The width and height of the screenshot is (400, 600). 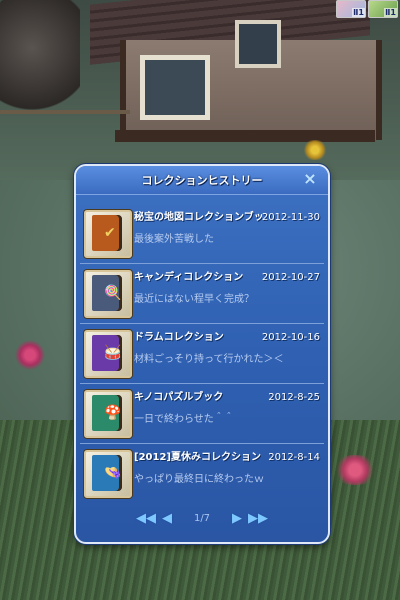 I want to click on collection-comment: 最後案外苦戦した, so click(x=174, y=239).